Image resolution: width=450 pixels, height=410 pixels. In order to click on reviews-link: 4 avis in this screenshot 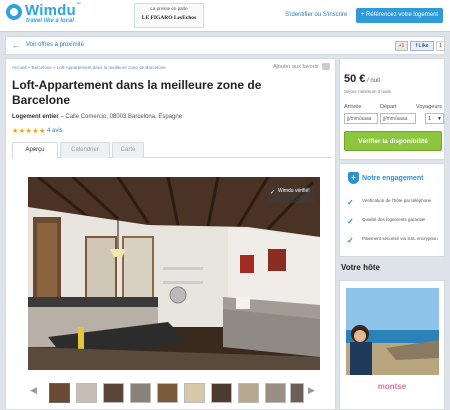, I will do `click(55, 131)`.